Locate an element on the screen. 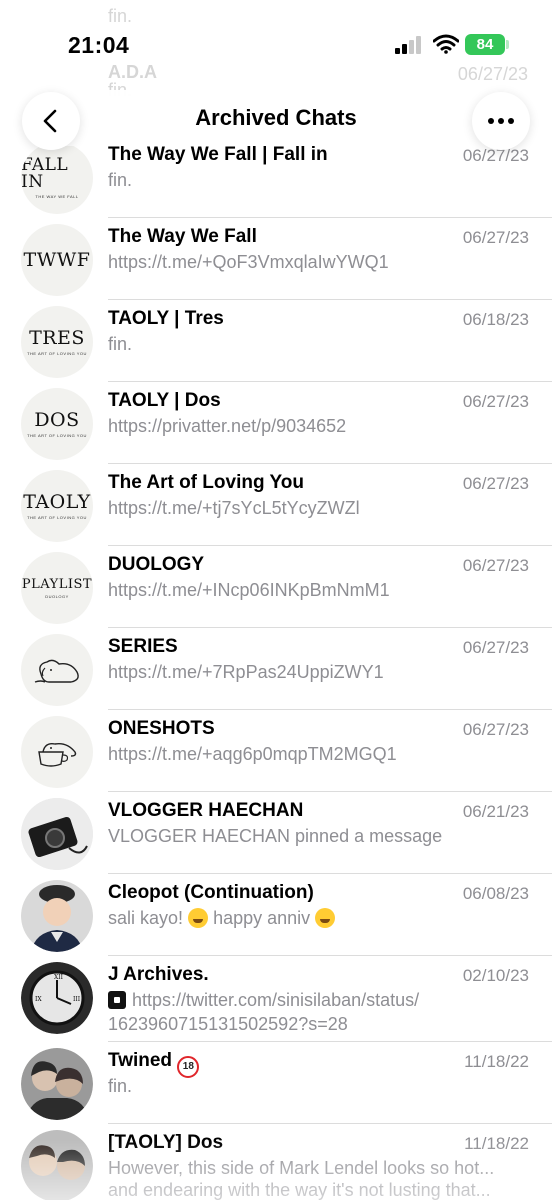  kissing-face-icon is located at coordinates (198, 918).